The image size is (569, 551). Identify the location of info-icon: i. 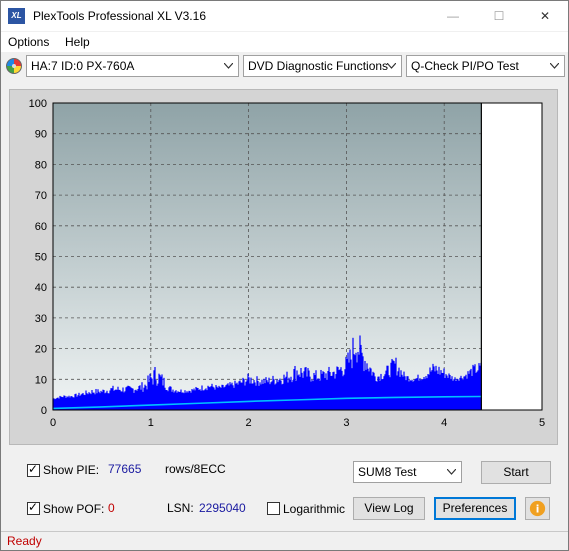
(537, 508).